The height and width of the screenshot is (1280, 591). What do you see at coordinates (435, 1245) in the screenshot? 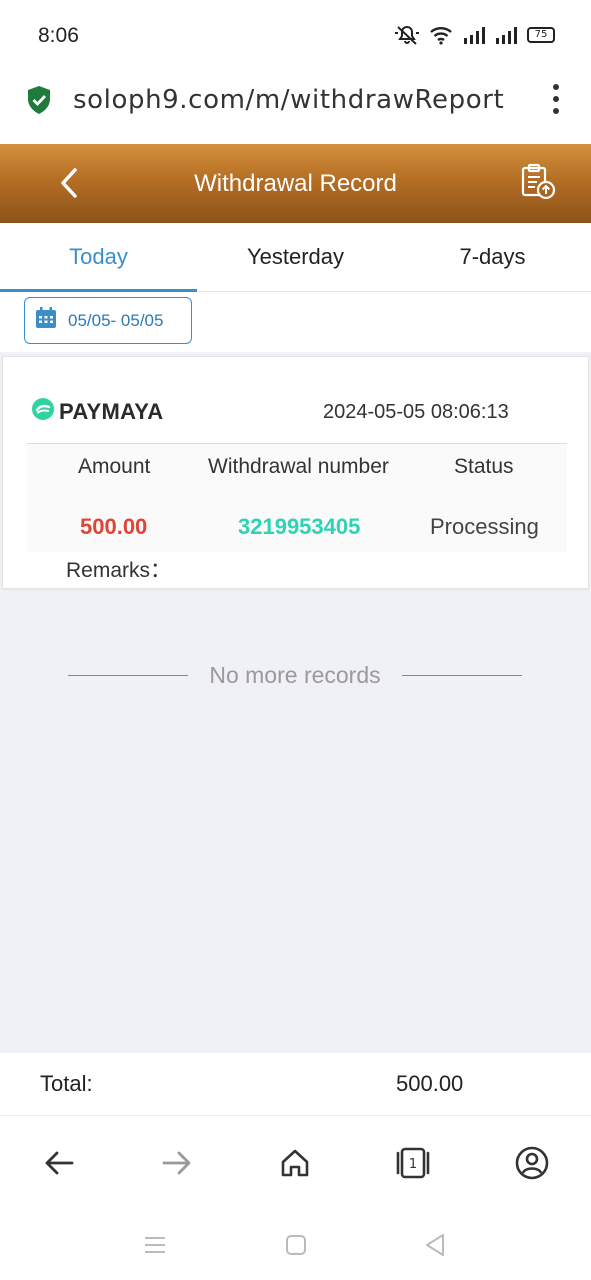
I see `triangle-back-icon` at bounding box center [435, 1245].